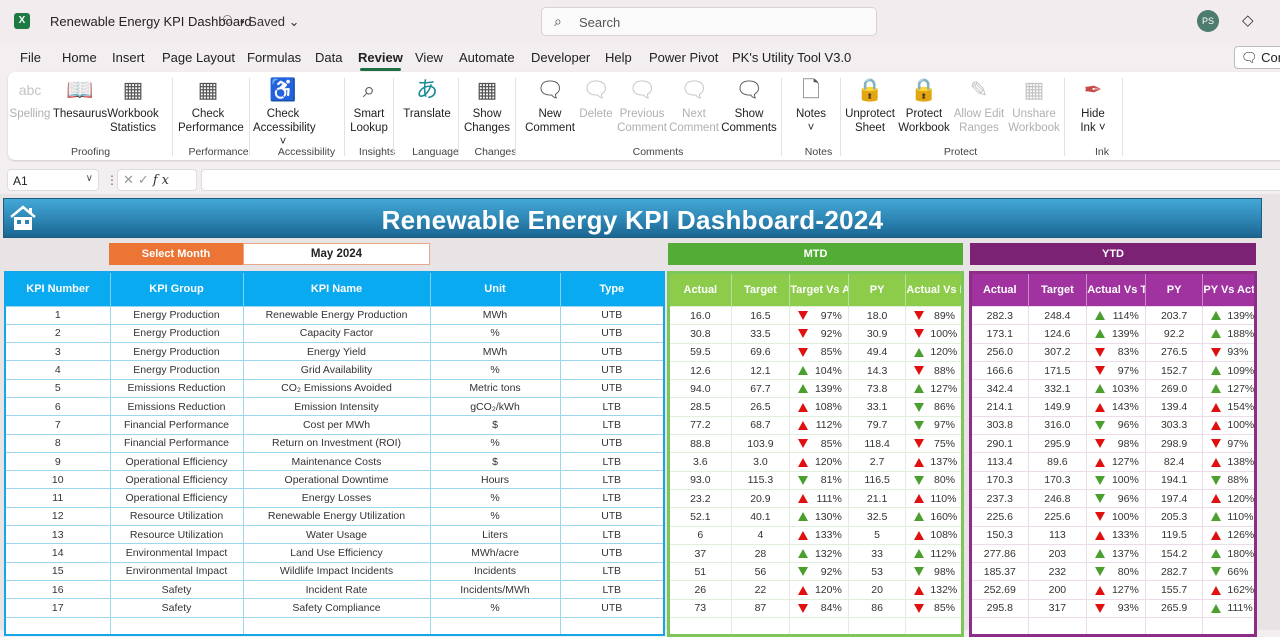 The height and width of the screenshot is (637, 1280). Describe the element at coordinates (1116, 389) in the screenshot. I see `ytd-actual-vs-target-cell: 103%` at that location.